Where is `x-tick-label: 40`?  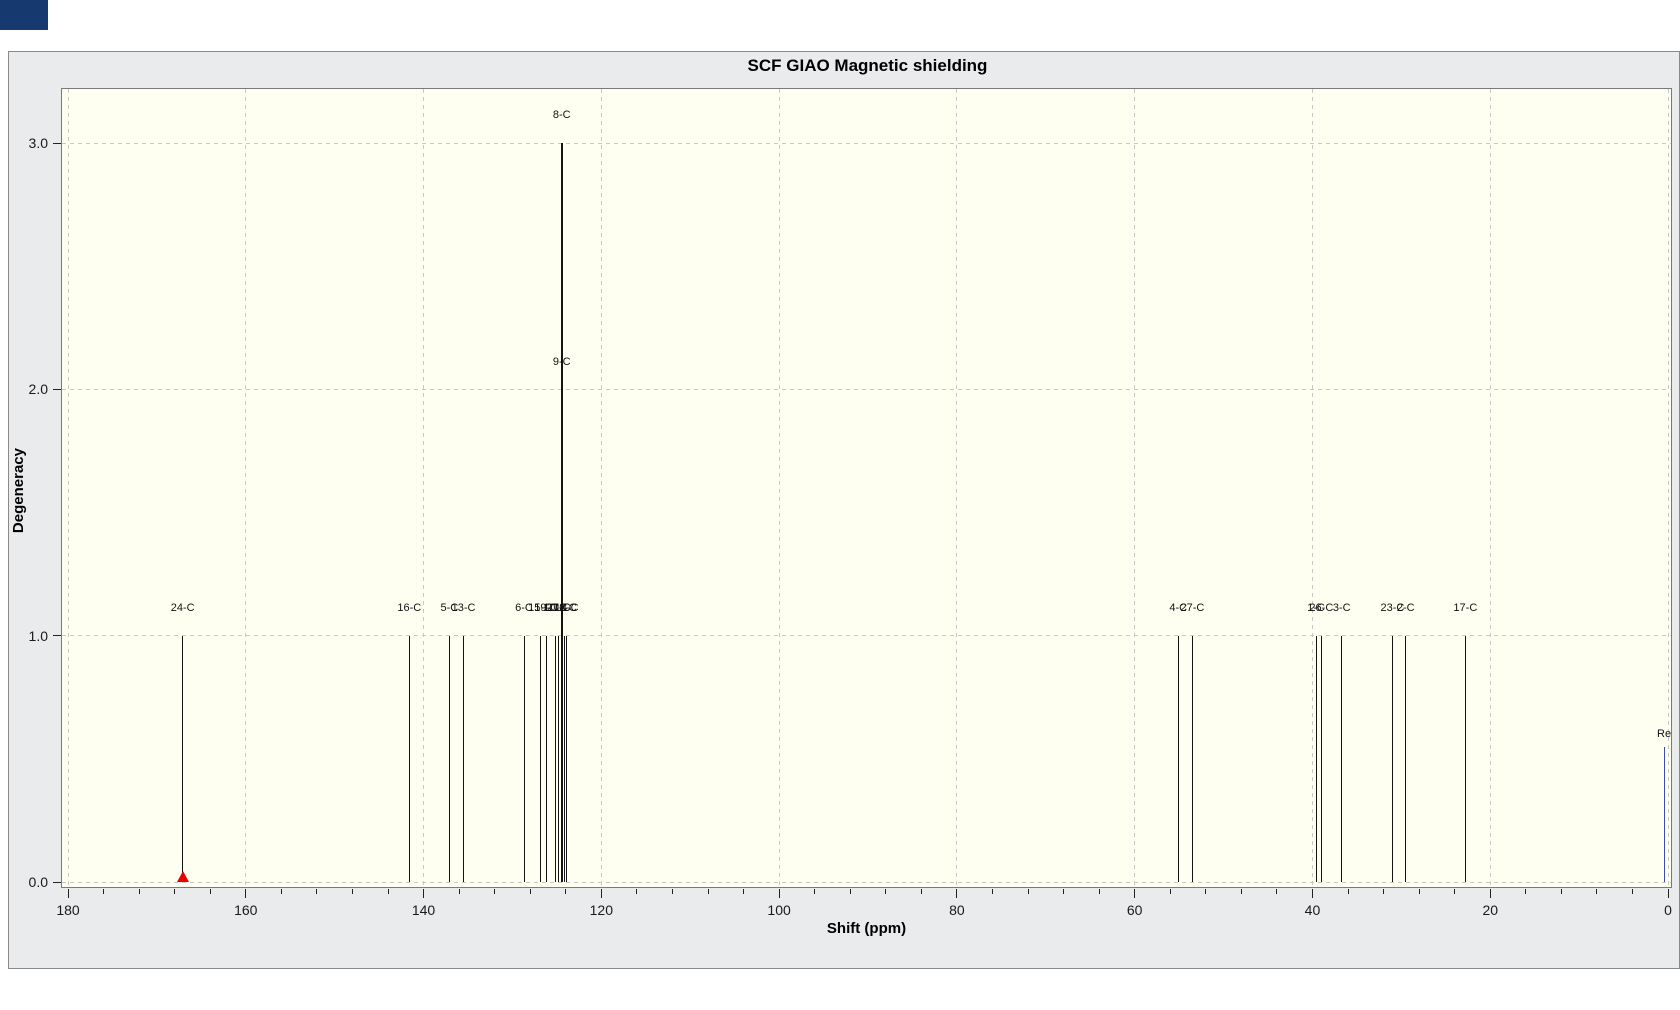 x-tick-label: 40 is located at coordinates (1312, 910).